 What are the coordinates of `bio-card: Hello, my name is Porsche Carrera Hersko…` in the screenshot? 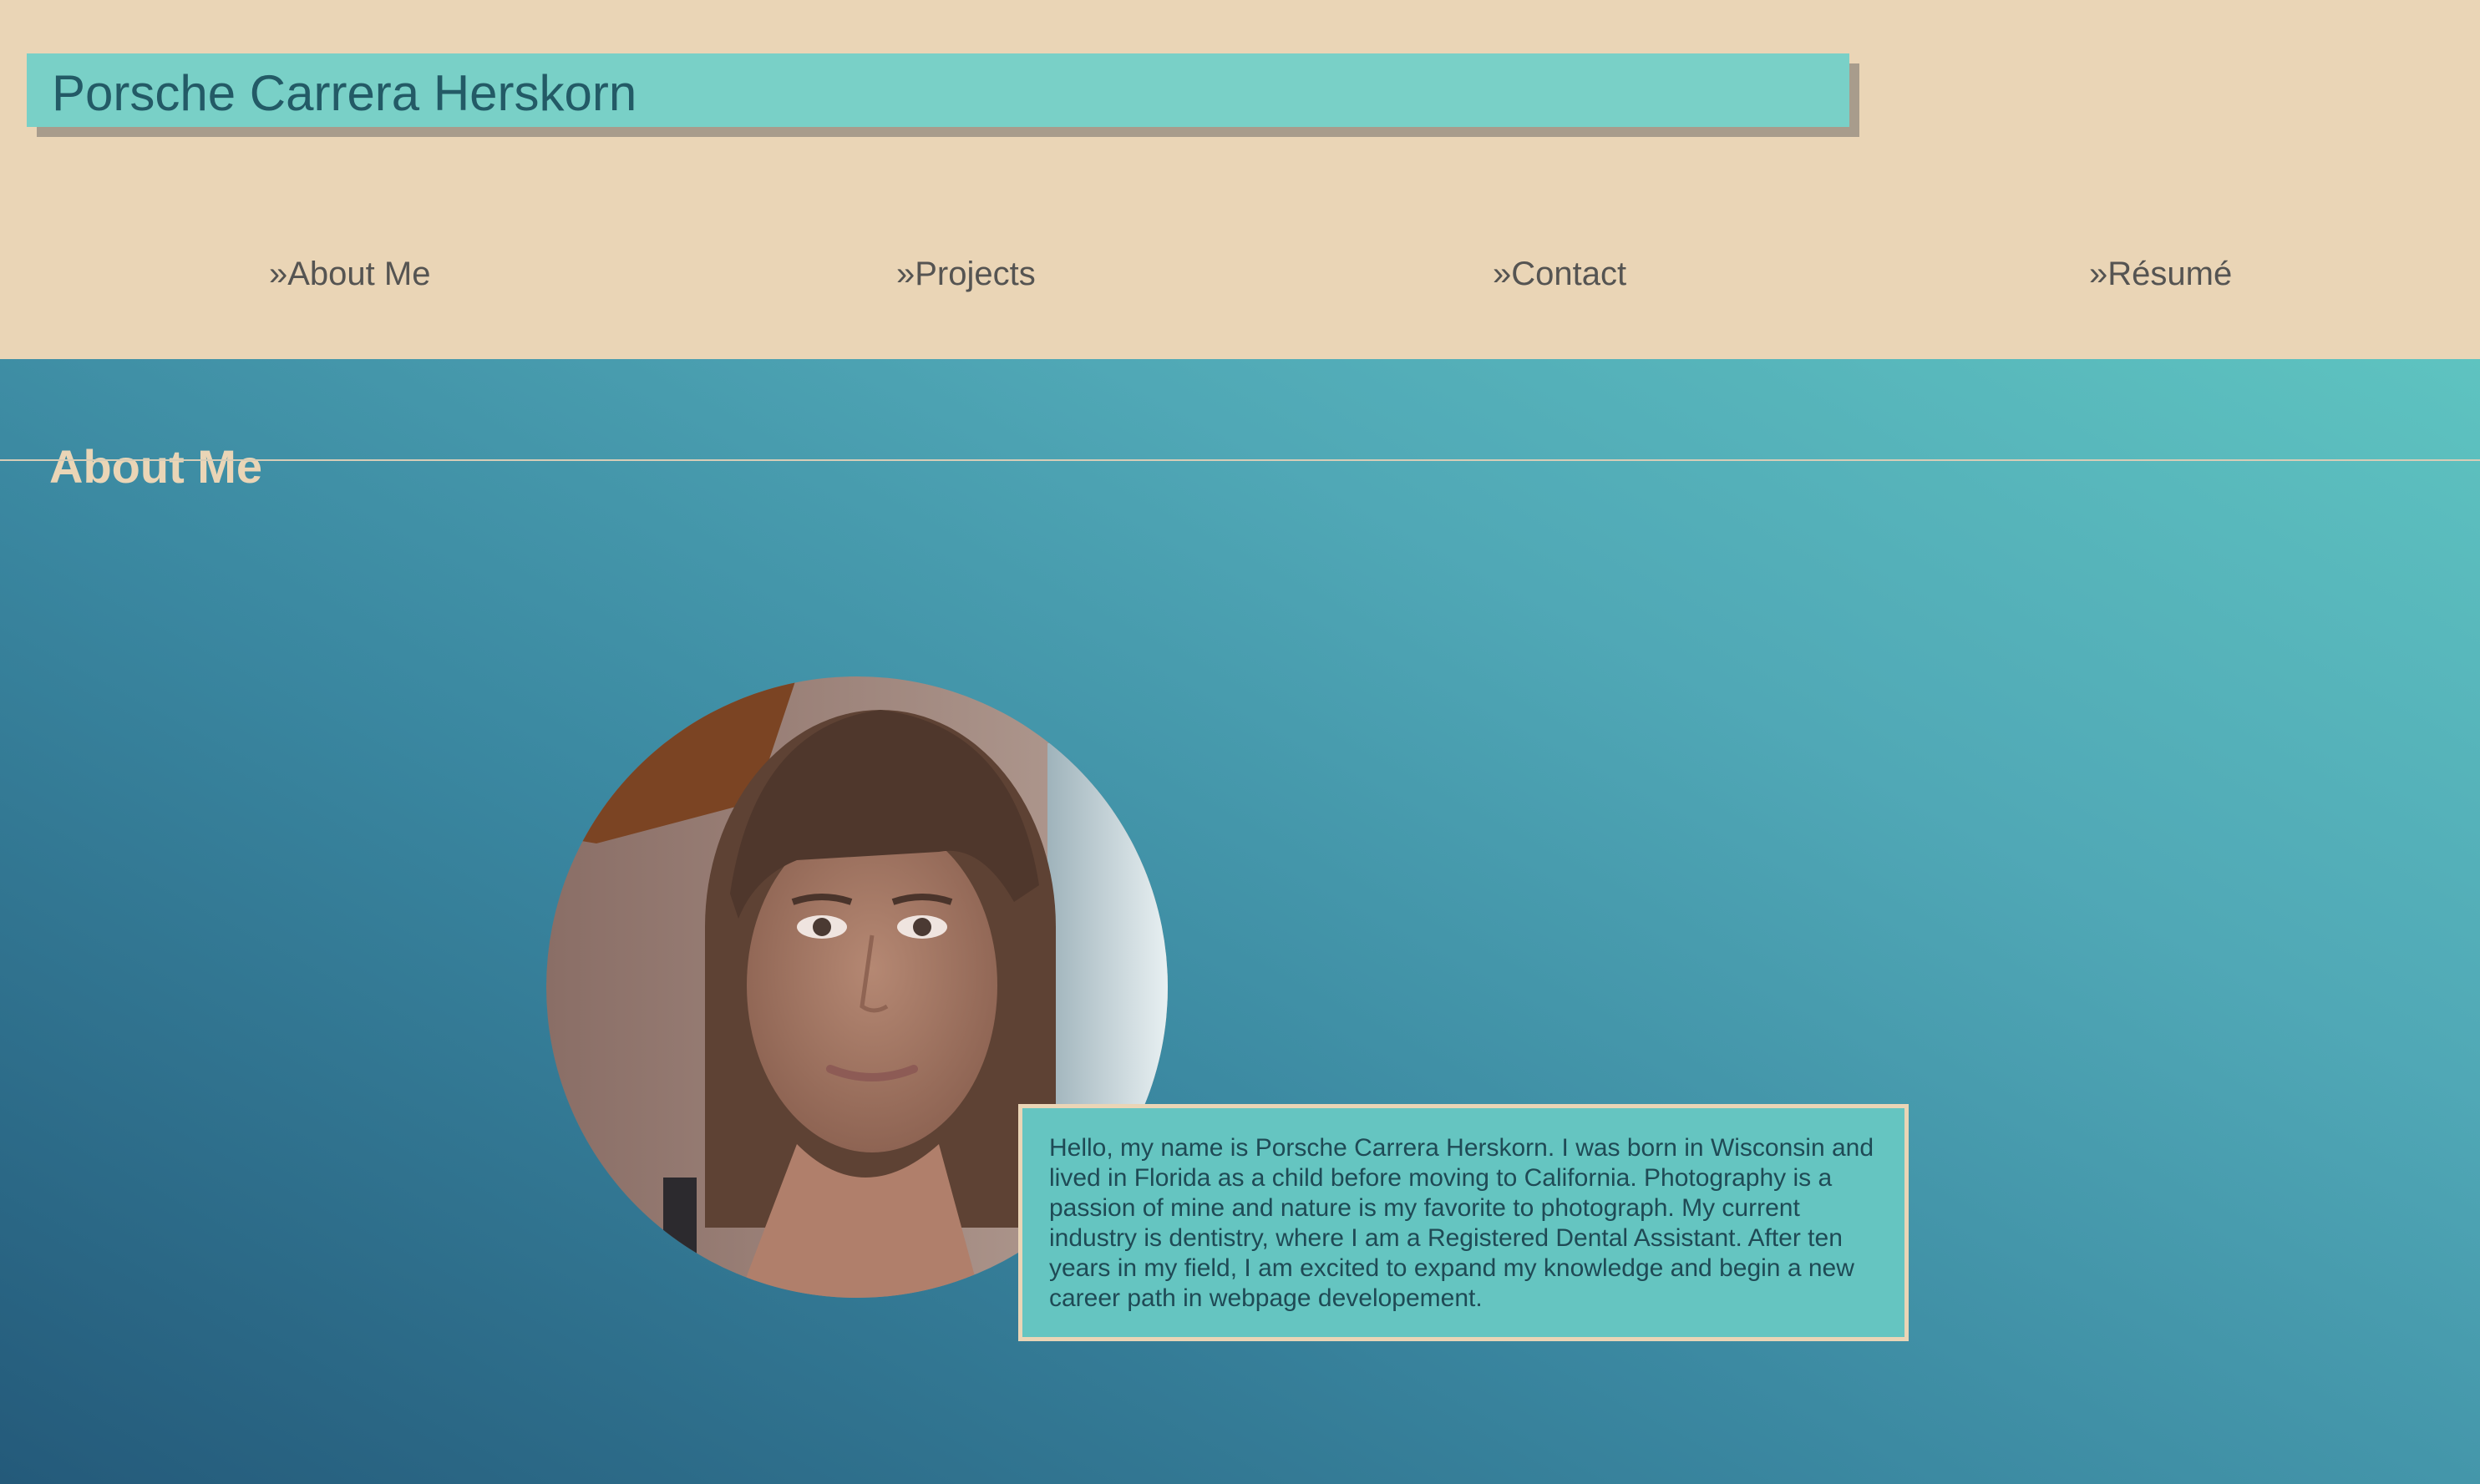 It's located at (1463, 1222).